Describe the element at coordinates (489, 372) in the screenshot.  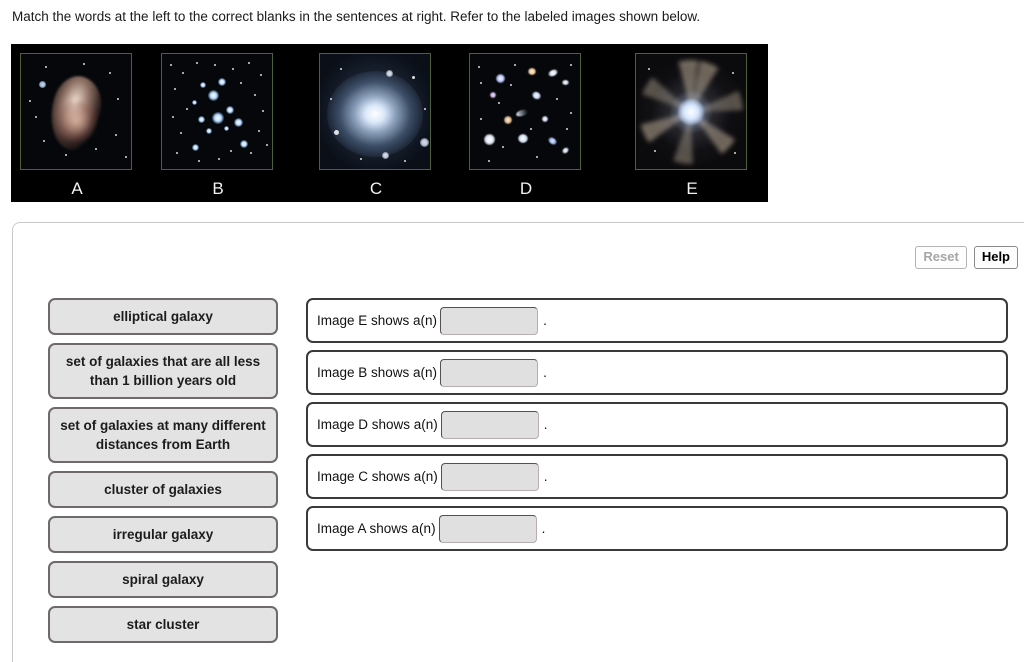
I see `drop-target-image-b` at that location.